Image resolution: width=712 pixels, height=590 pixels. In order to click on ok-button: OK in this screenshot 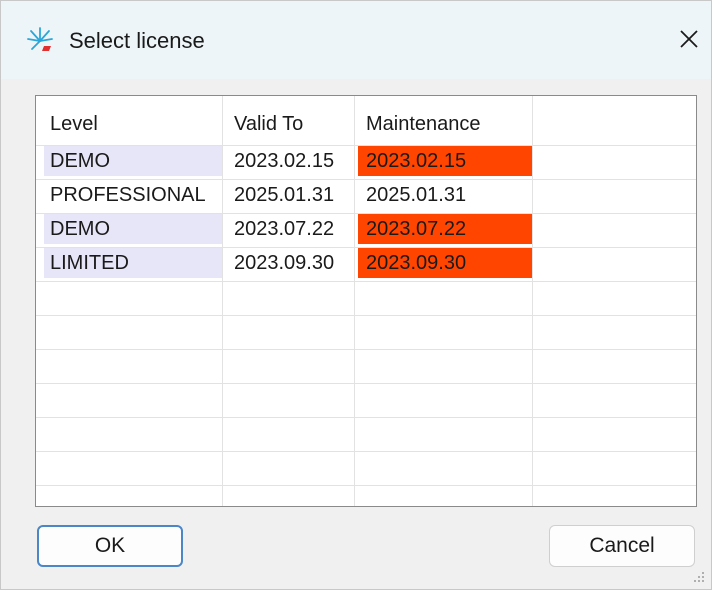, I will do `click(110, 546)`.